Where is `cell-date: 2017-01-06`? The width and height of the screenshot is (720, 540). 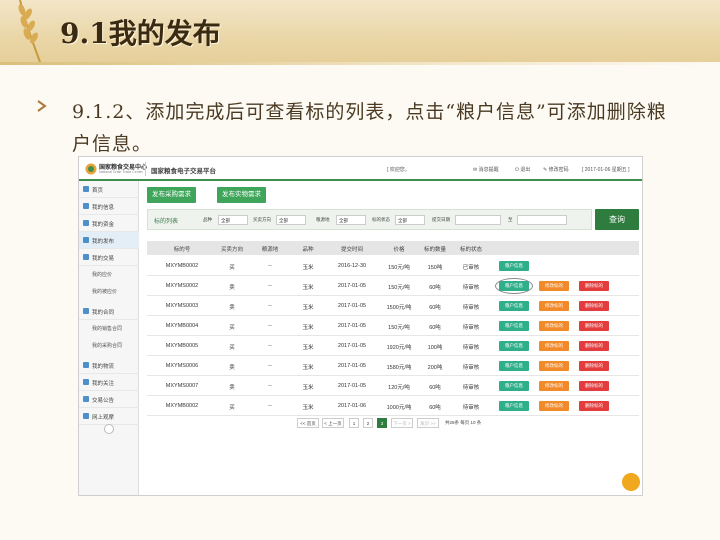
cell-date: 2017-01-06 is located at coordinates (352, 406).